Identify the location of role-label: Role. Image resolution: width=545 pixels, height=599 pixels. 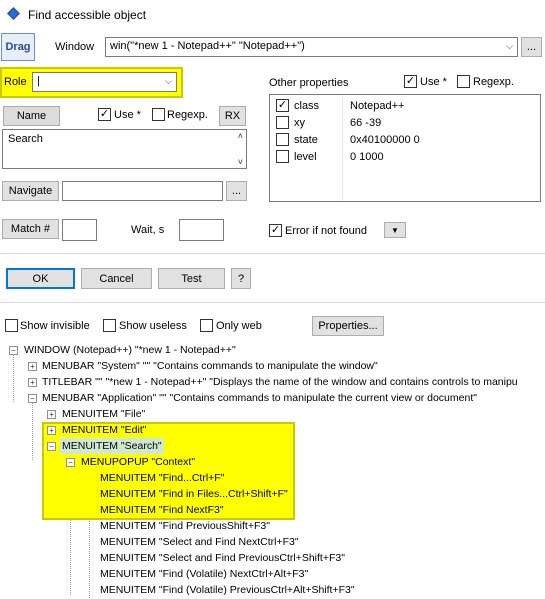
(15, 82).